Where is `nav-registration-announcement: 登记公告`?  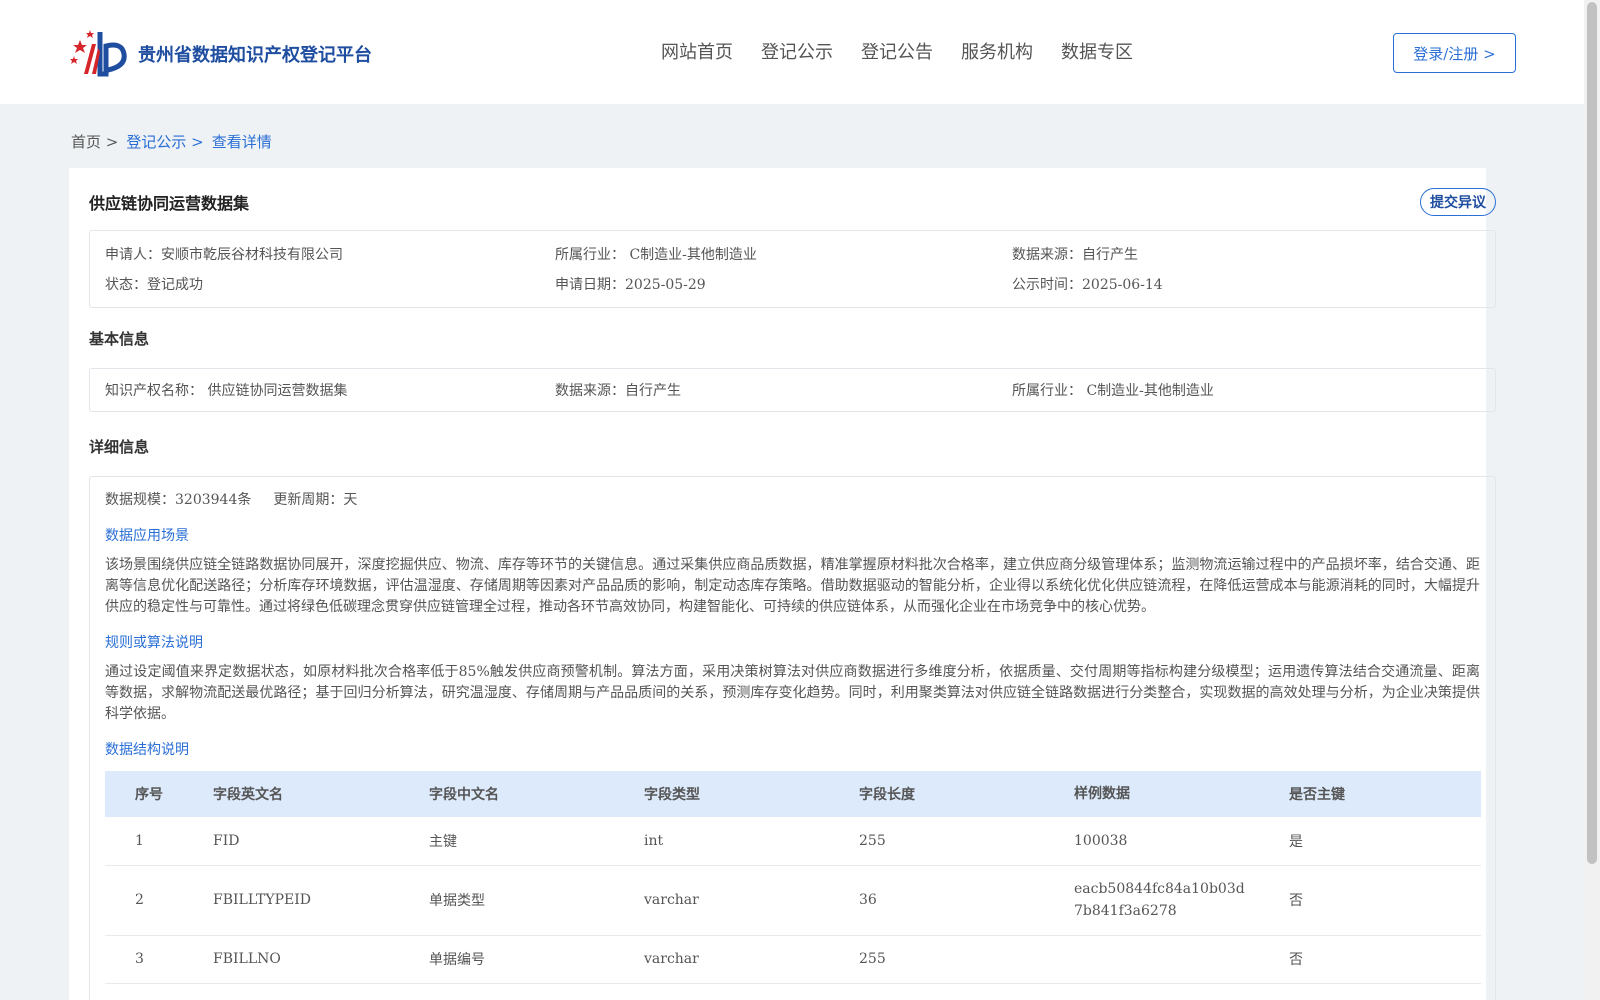
nav-registration-announcement: 登记公告 is located at coordinates (897, 51).